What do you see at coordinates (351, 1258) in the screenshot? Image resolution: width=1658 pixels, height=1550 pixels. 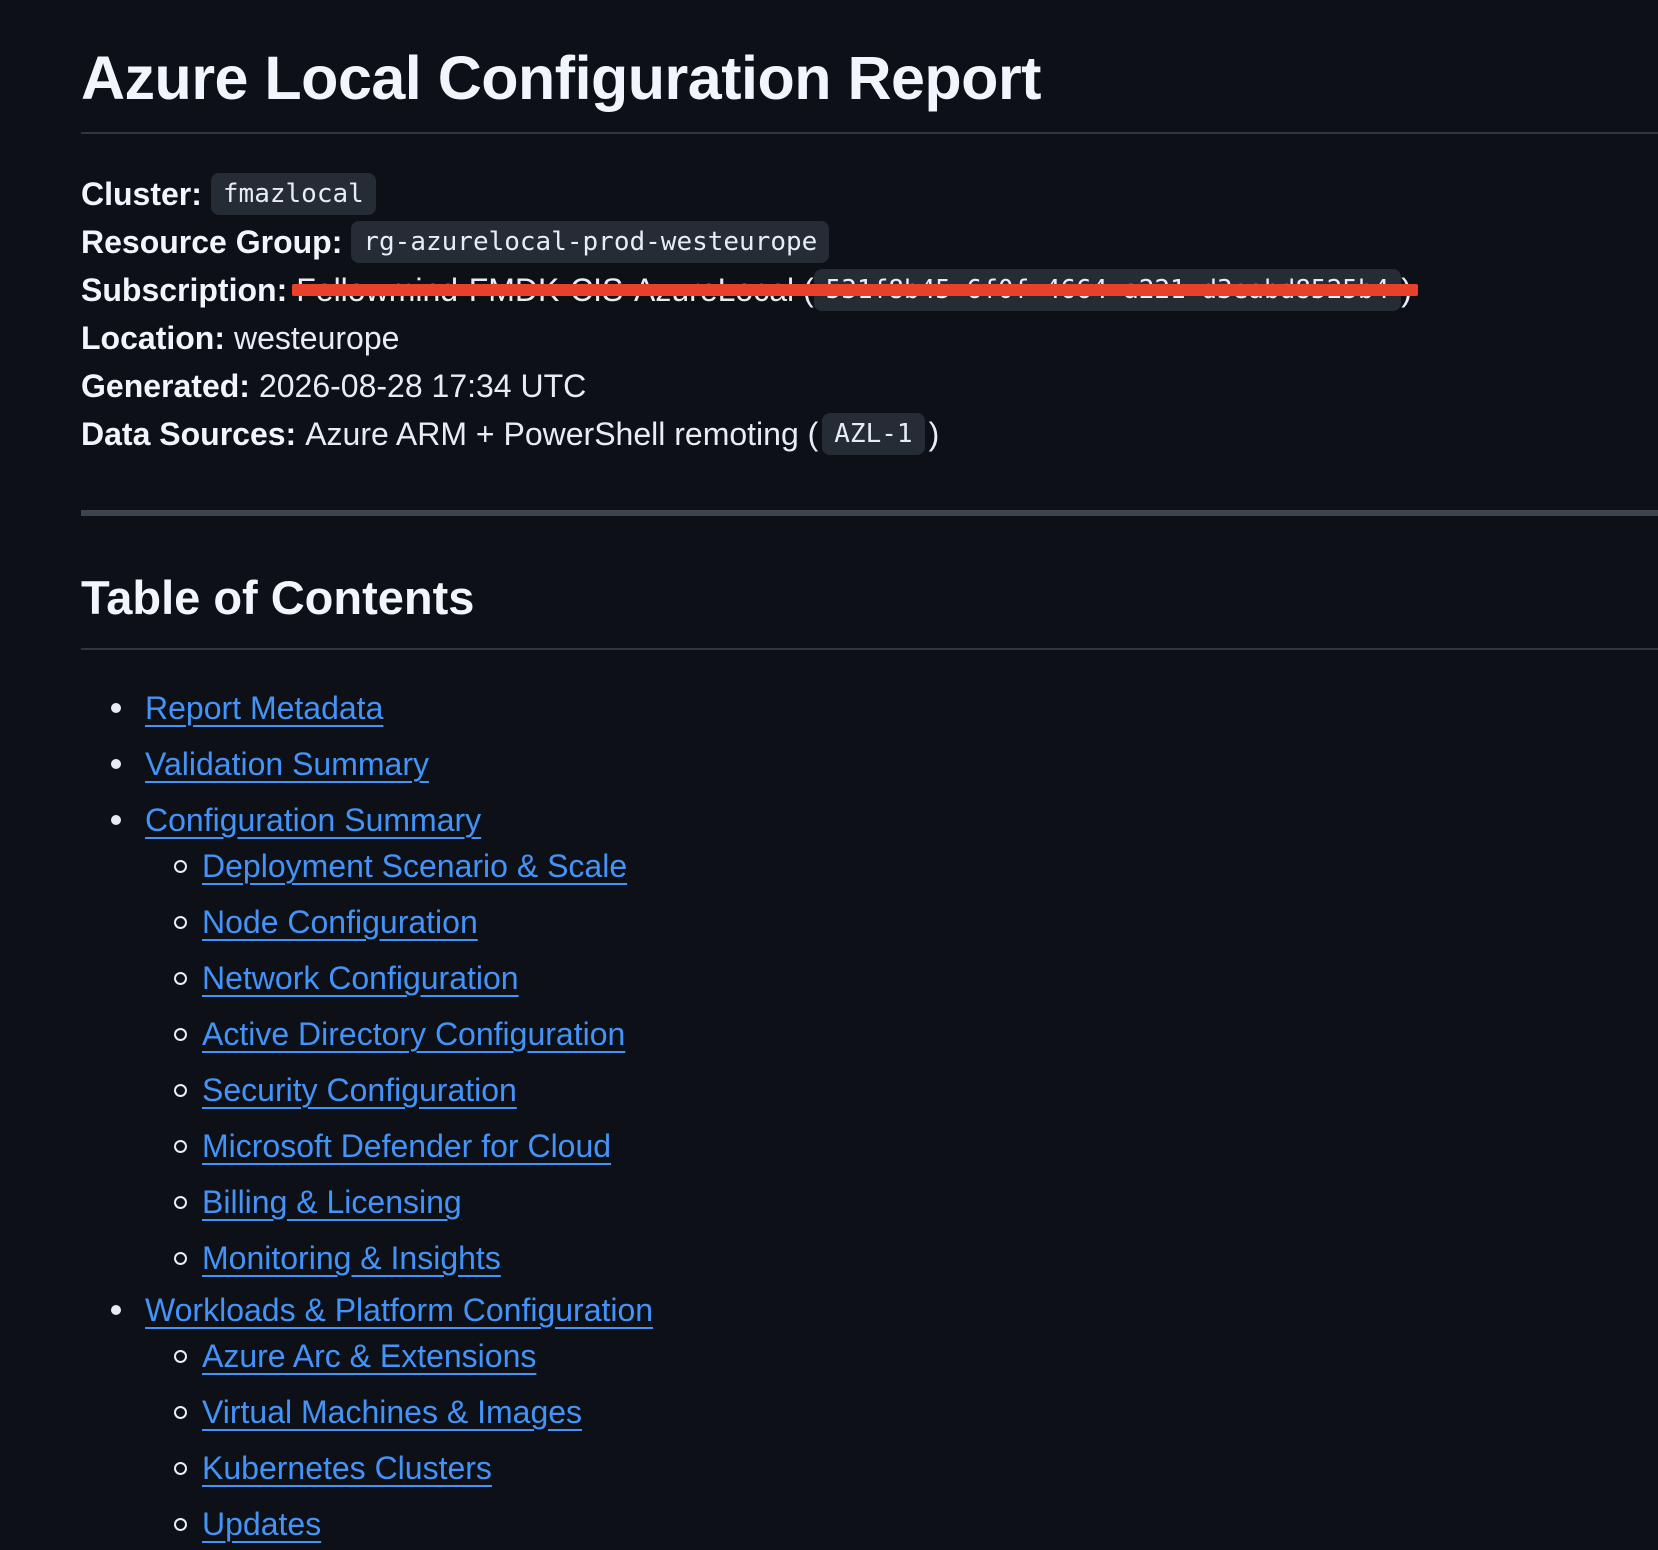 I see `toc-link-monitoring-insights: Monitoring & Insights` at bounding box center [351, 1258].